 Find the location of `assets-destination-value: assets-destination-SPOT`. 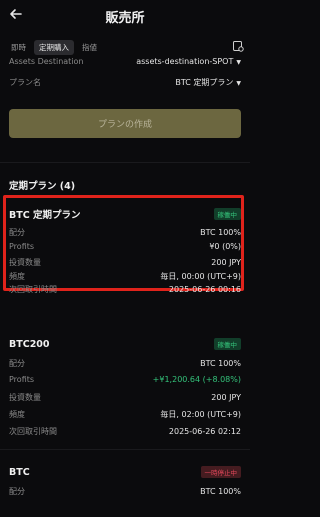

assets-destination-value: assets-destination-SPOT is located at coordinates (185, 61).